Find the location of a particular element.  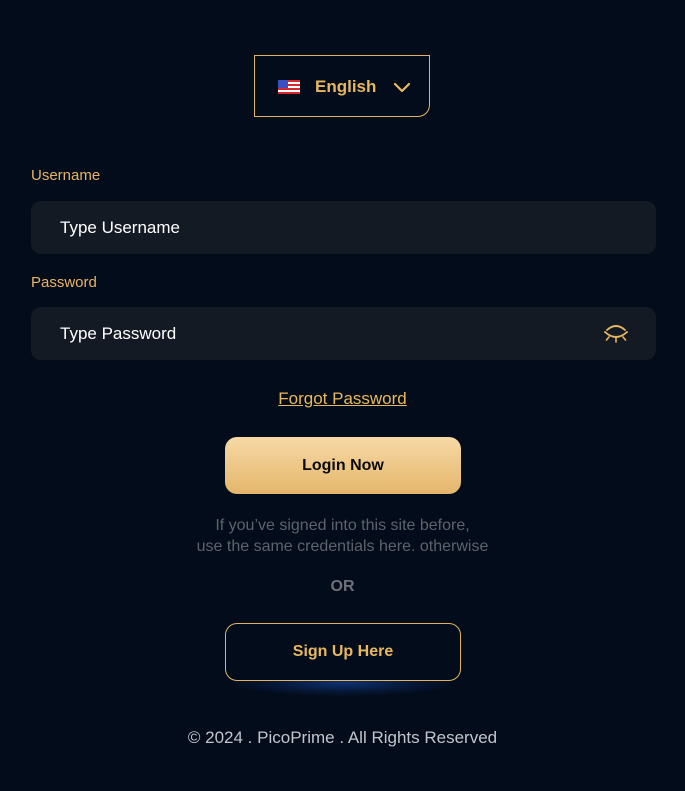

language-selector: English is located at coordinates (342, 86).